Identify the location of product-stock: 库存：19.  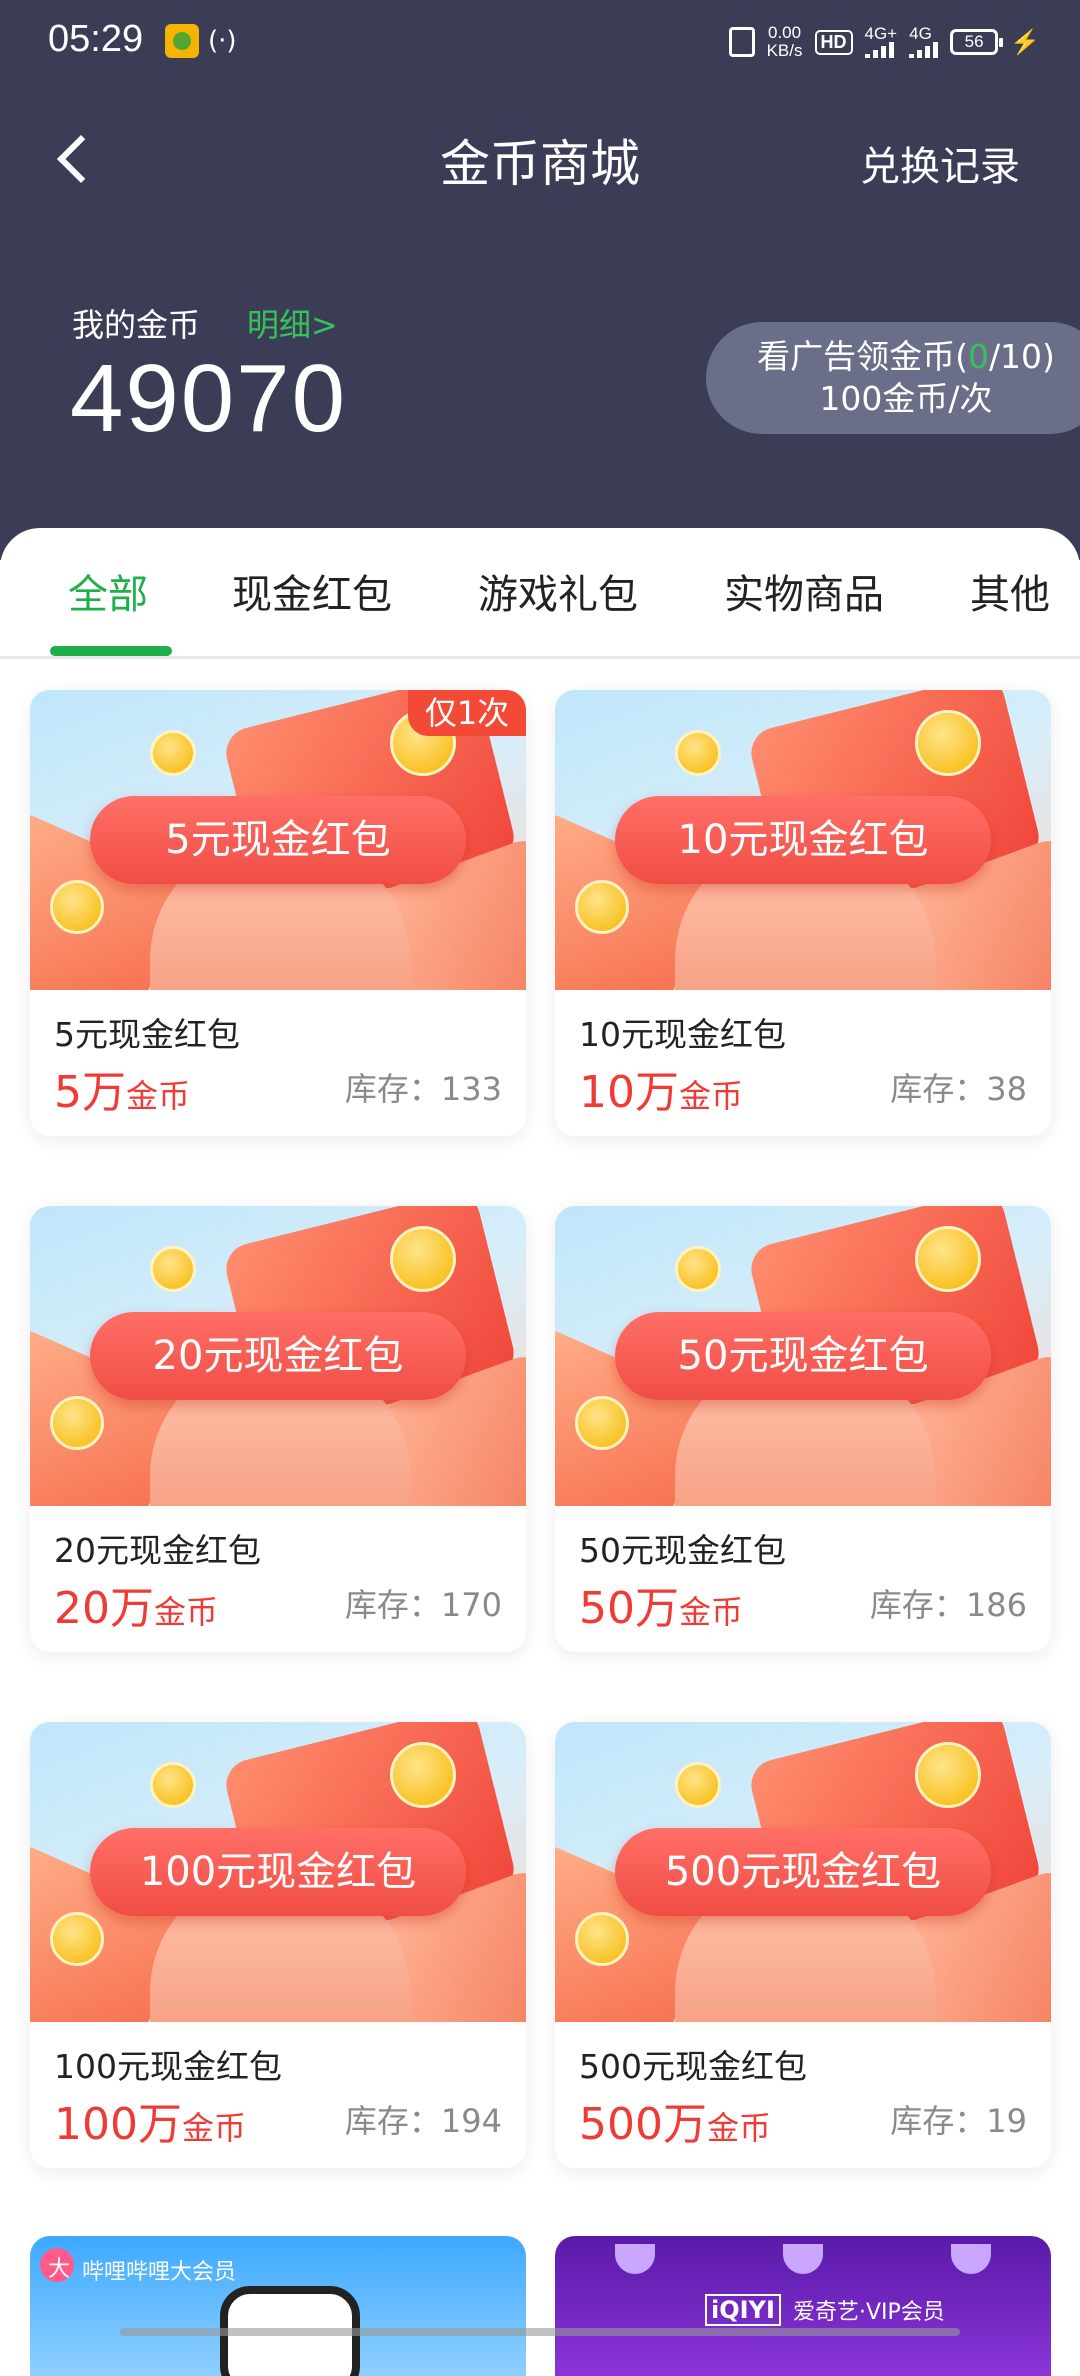
(958, 2121).